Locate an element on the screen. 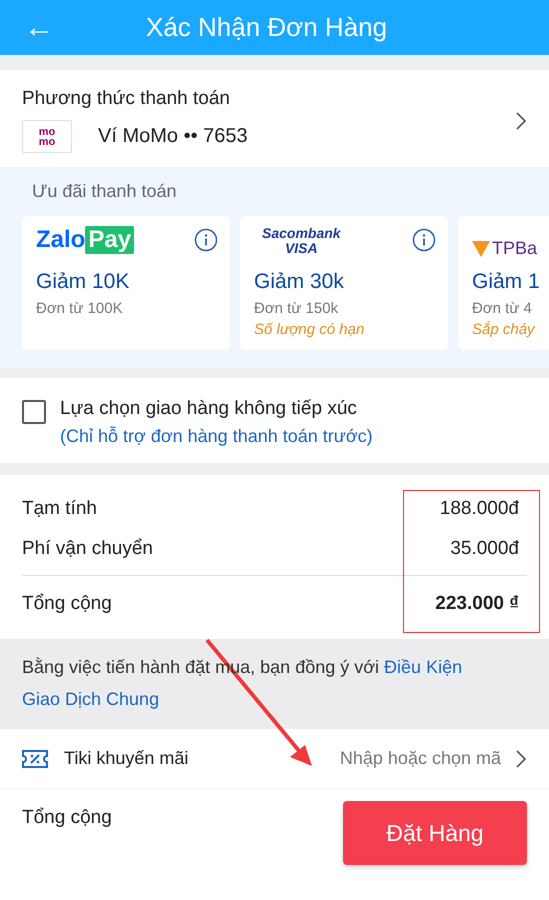 The height and width of the screenshot is (900, 549). discount-amount: Giảm 1 is located at coordinates (506, 282).